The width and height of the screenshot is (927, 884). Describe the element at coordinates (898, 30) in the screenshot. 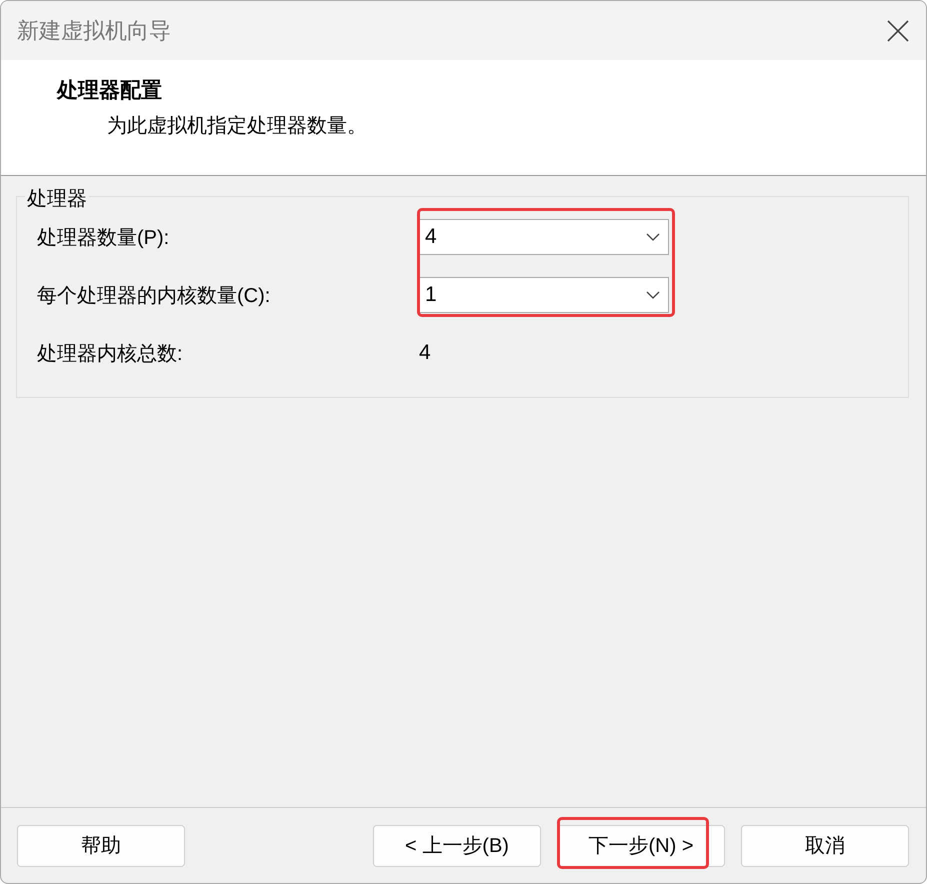

I see `close-icon` at that location.